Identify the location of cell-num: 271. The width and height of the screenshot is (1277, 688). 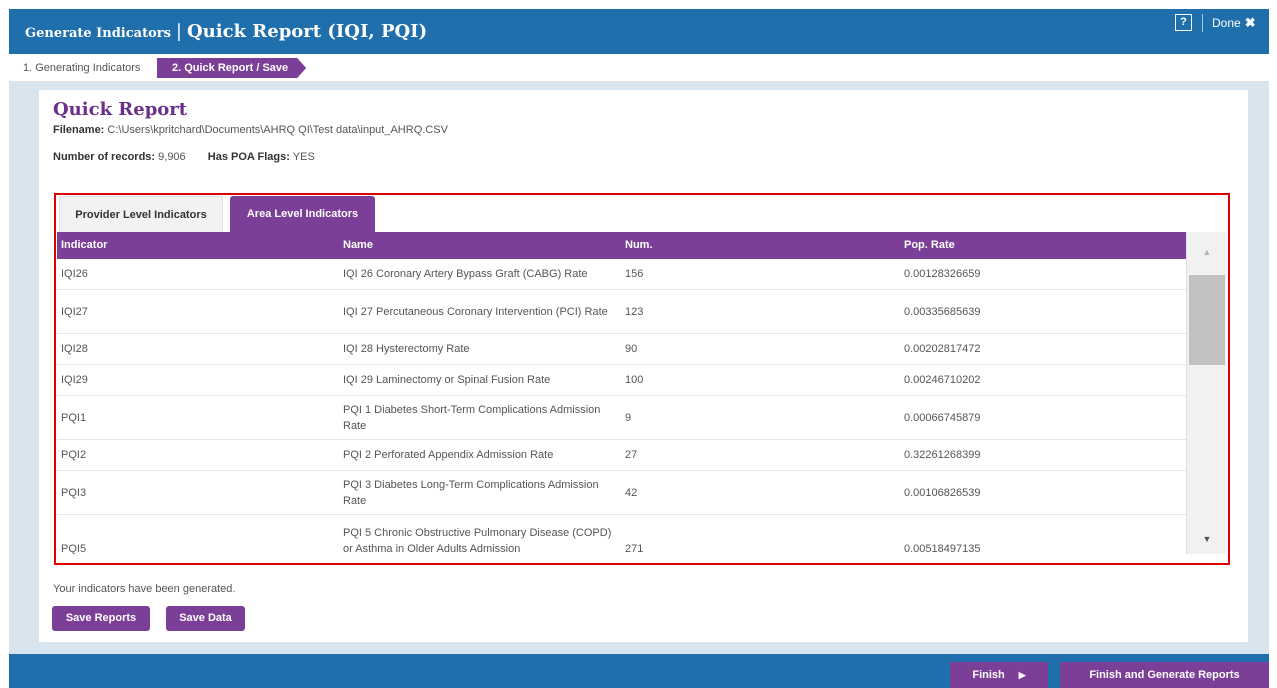
(634, 548).